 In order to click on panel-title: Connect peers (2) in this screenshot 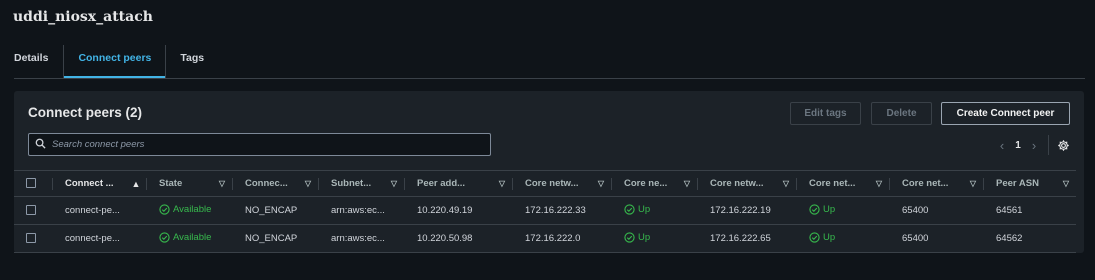, I will do `click(85, 112)`.